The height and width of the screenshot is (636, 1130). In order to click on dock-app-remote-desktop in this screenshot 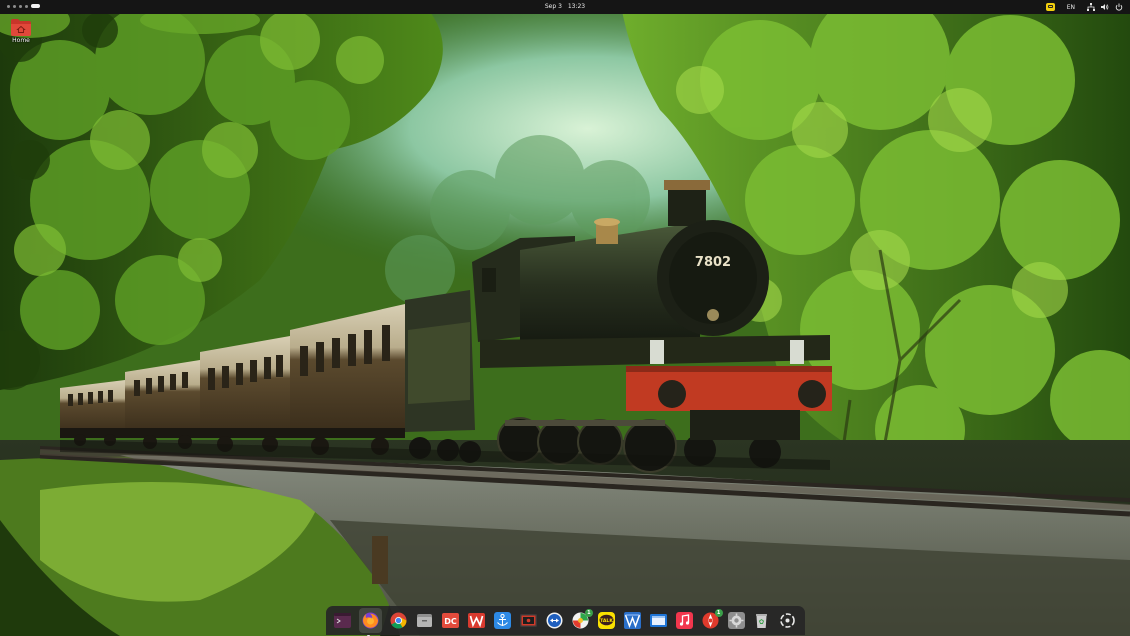, I will do `click(554, 620)`.